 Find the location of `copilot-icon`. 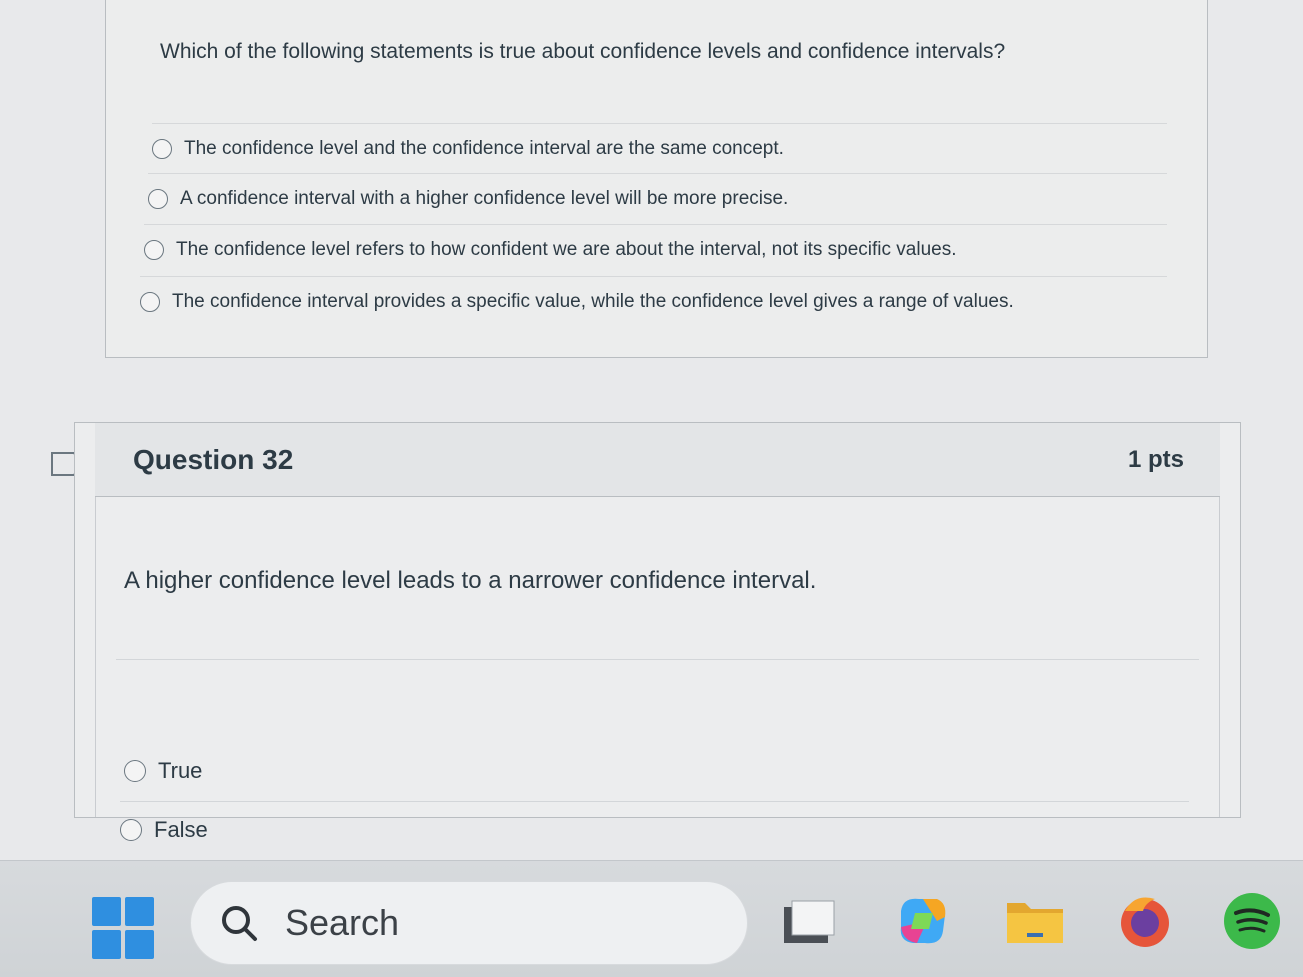

copilot-icon is located at coordinates (923, 921).